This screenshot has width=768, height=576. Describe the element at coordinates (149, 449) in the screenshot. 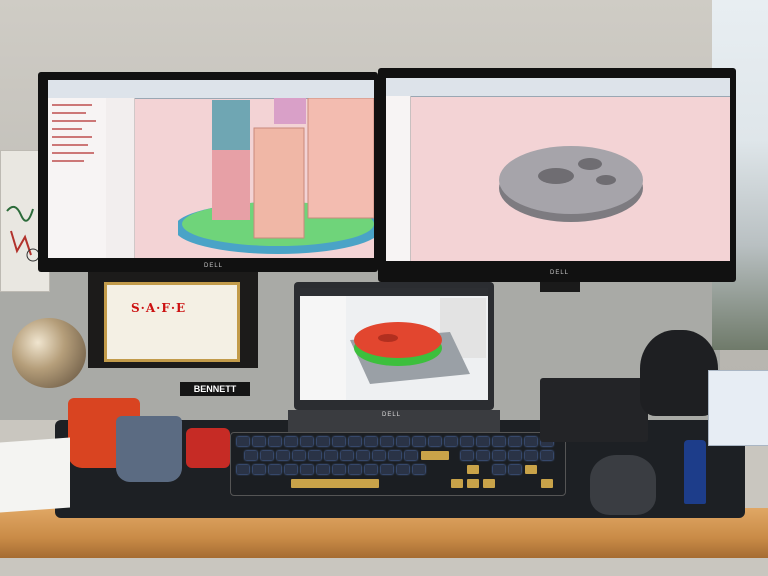

I see `blue-mug-icon` at that location.